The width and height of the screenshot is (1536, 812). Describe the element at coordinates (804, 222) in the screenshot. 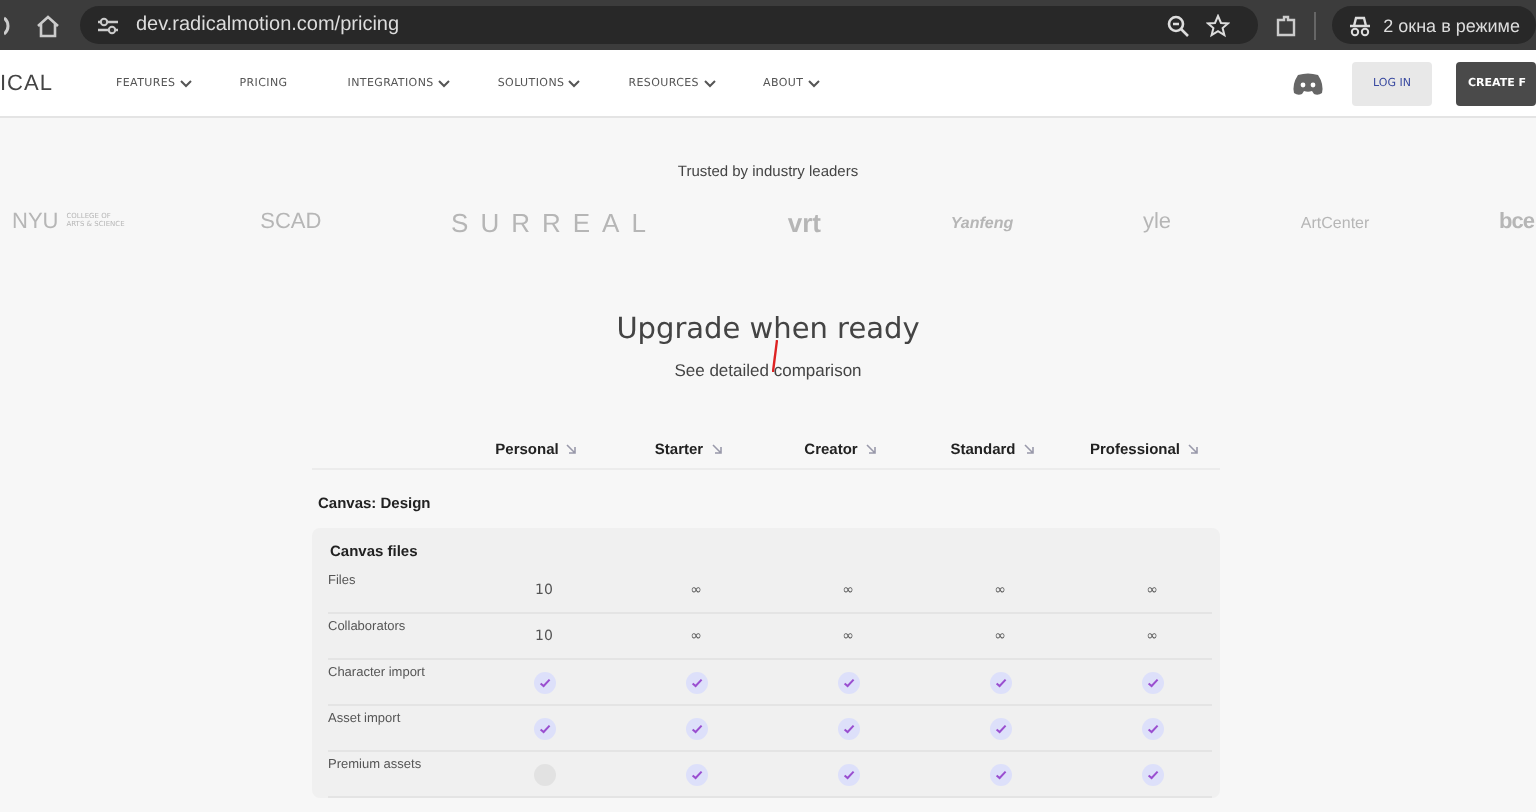

I see `client-logo: vrt` at that location.